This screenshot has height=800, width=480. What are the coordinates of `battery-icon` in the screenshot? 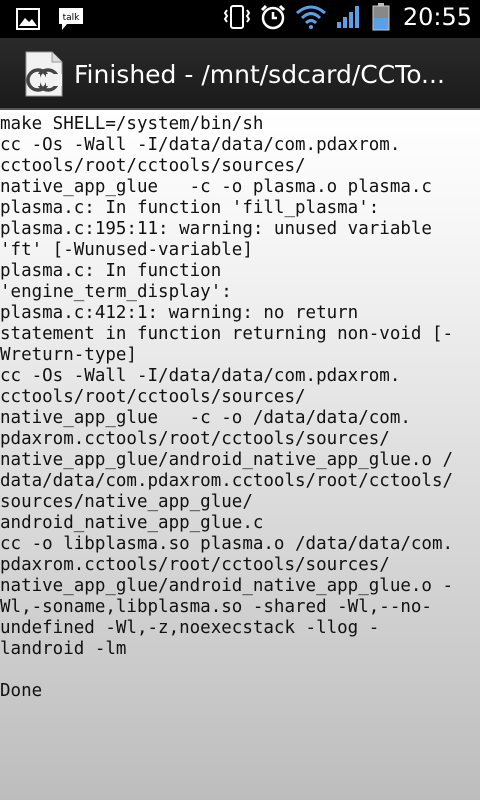 It's located at (381, 17).